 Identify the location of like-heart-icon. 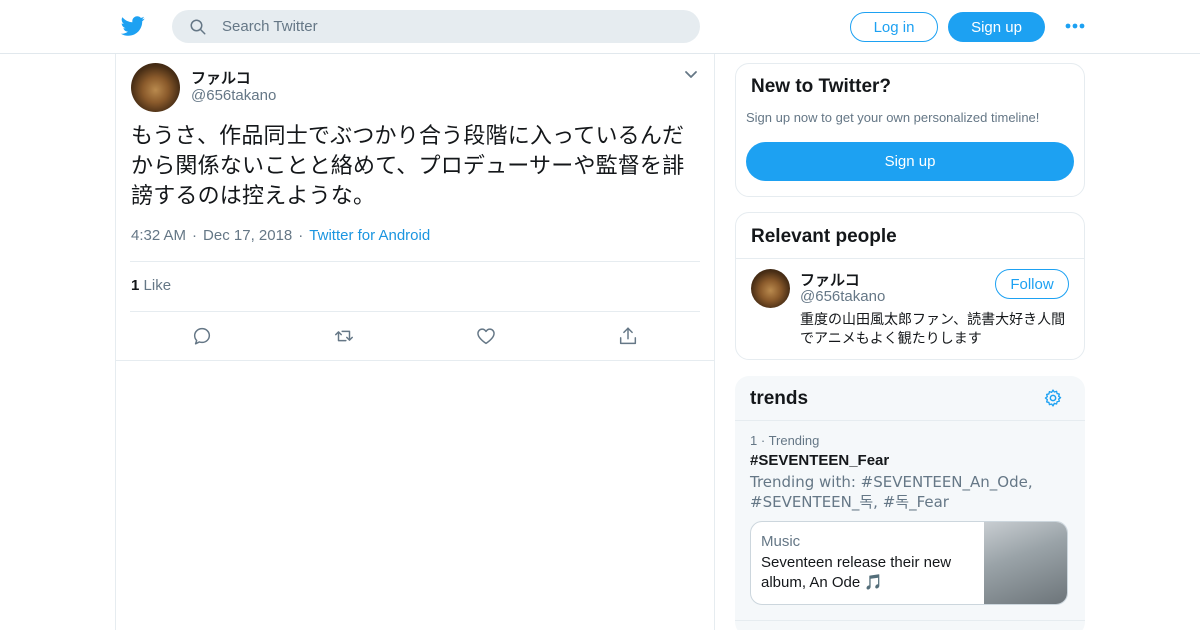
(486, 336).